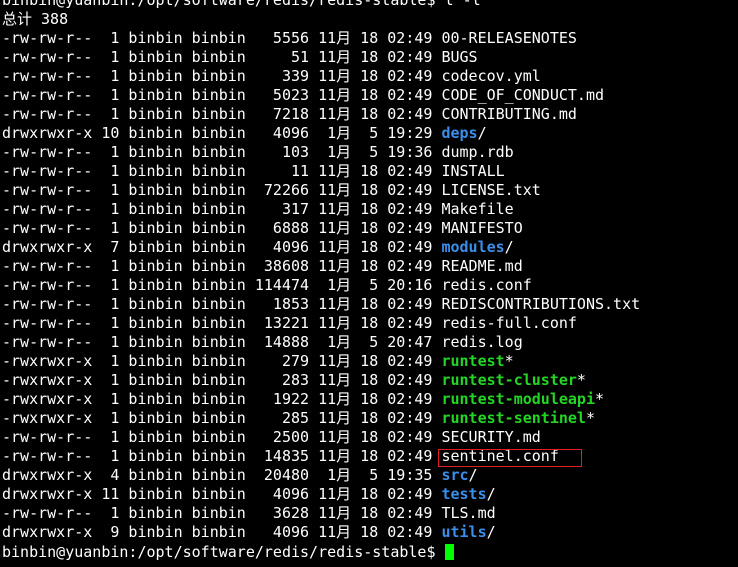 The image size is (738, 567). Describe the element at coordinates (491, 190) in the screenshot. I see `file-name: LICENSE.txt` at that location.